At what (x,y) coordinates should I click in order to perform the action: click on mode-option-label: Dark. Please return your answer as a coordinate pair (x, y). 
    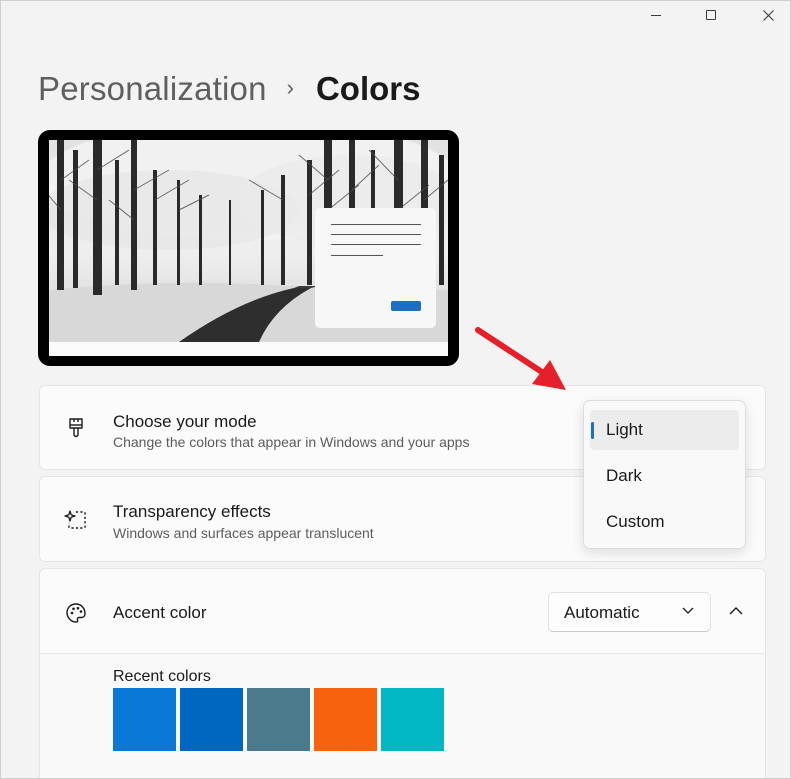
    Looking at the image, I should click on (624, 475).